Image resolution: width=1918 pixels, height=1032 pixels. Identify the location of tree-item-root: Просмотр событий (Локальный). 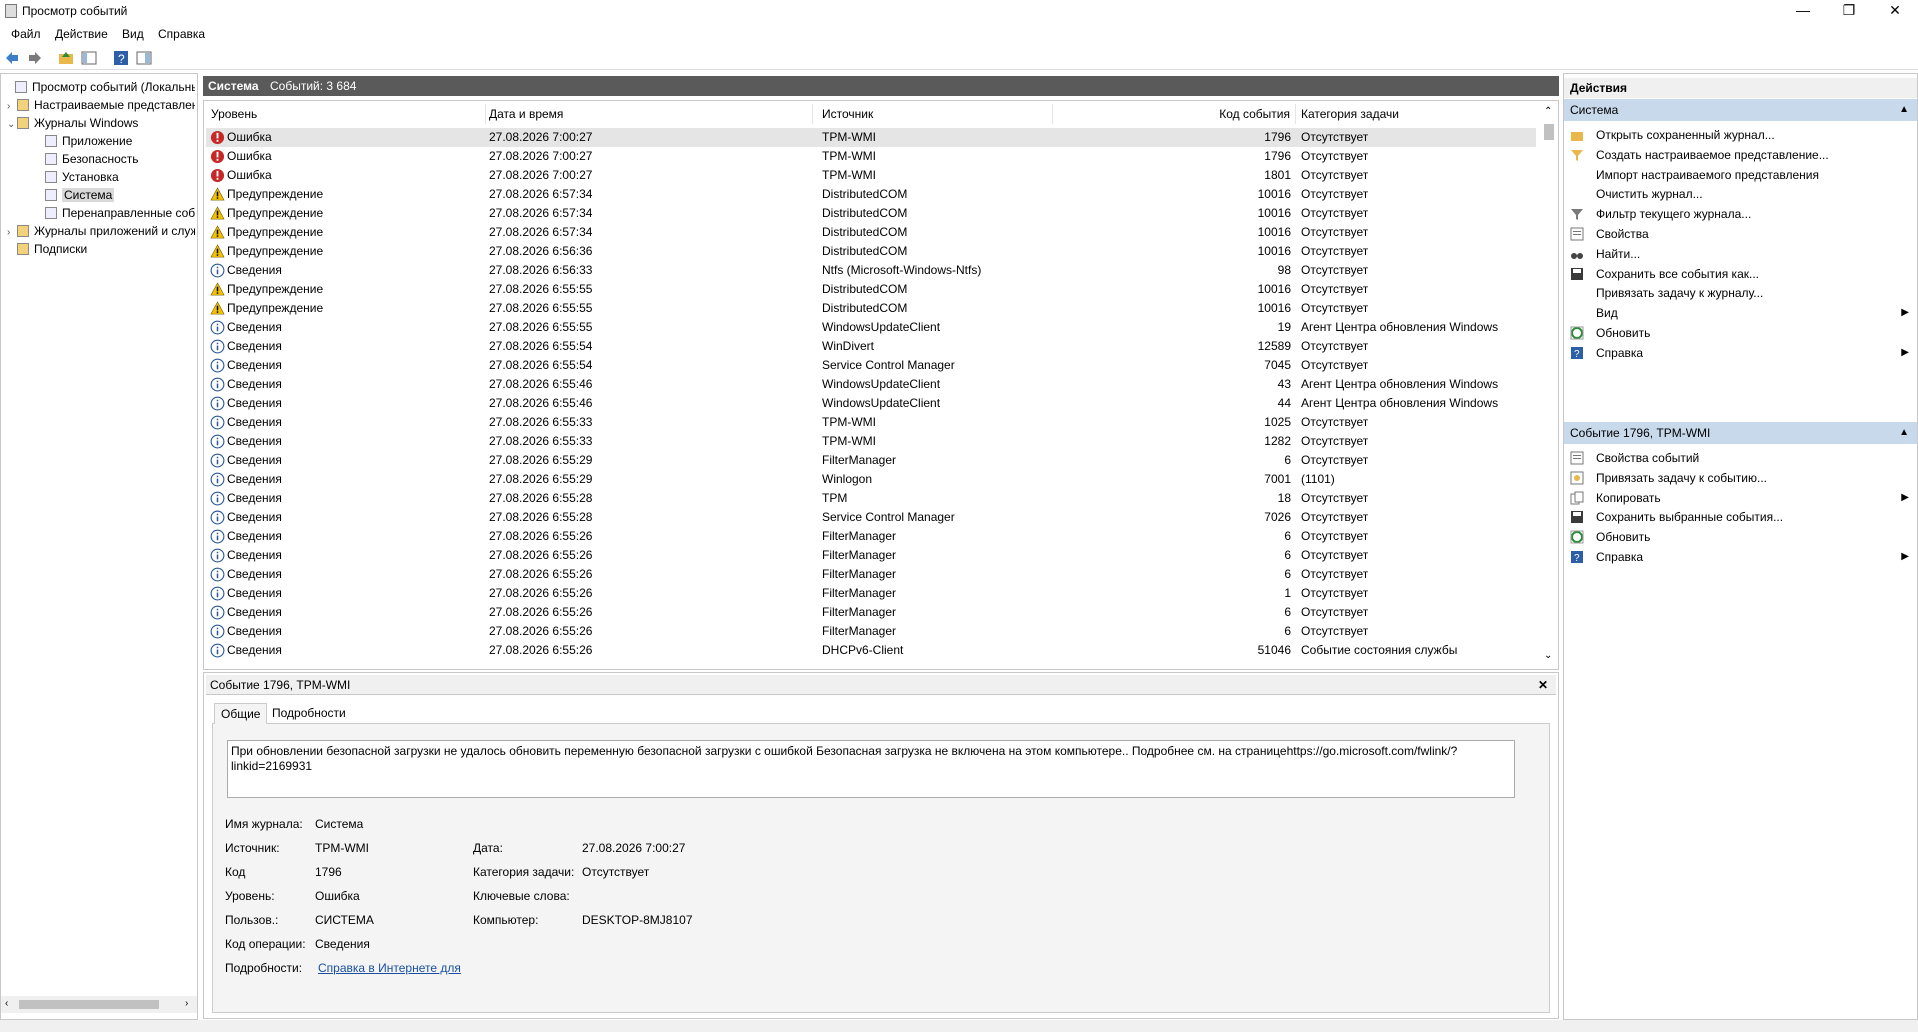
(100, 87).